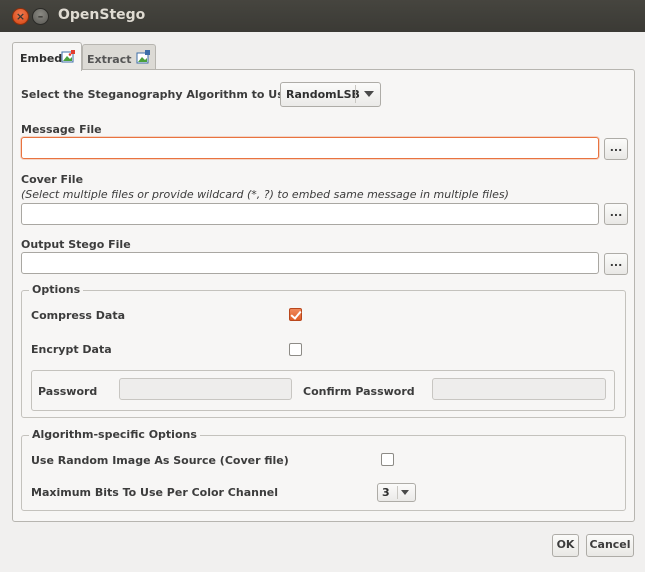  I want to click on algorithm-options-group, so click(323, 473).